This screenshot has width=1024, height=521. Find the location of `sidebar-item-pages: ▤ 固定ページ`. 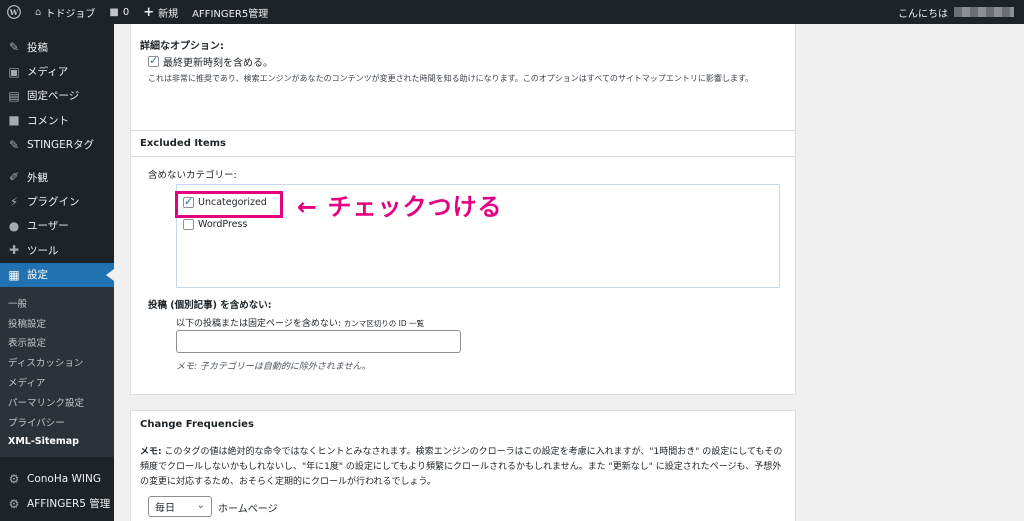

sidebar-item-pages: ▤ 固定ページ is located at coordinates (57, 96).